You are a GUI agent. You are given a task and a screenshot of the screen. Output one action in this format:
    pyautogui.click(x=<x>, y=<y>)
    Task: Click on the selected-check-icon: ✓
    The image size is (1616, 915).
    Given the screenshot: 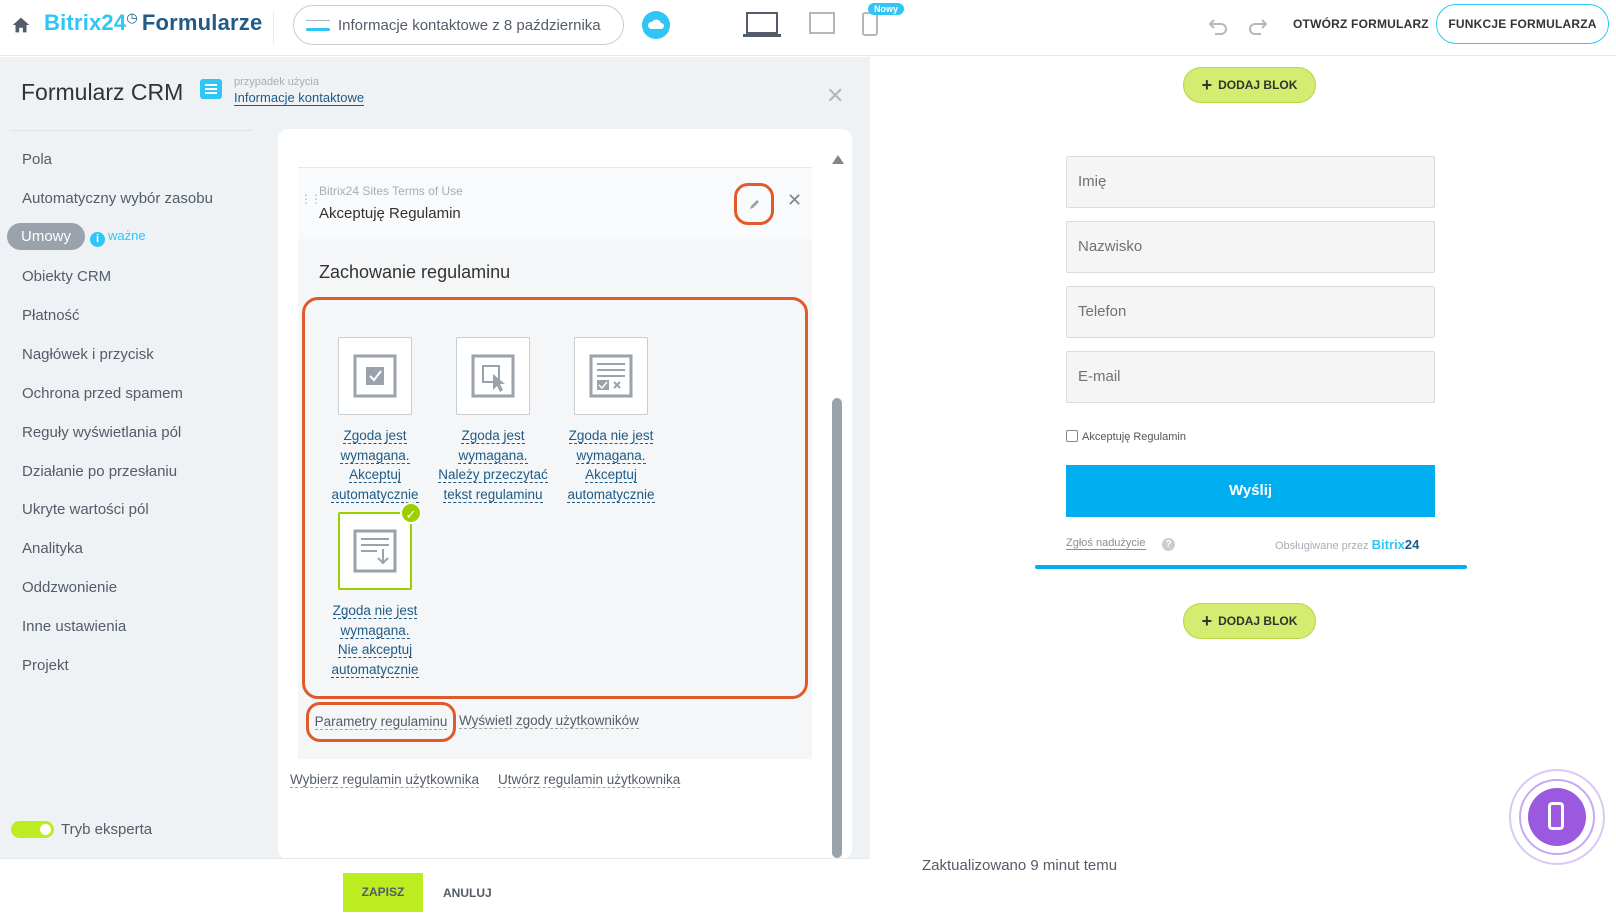 What is the action you would take?
    pyautogui.click(x=411, y=513)
    